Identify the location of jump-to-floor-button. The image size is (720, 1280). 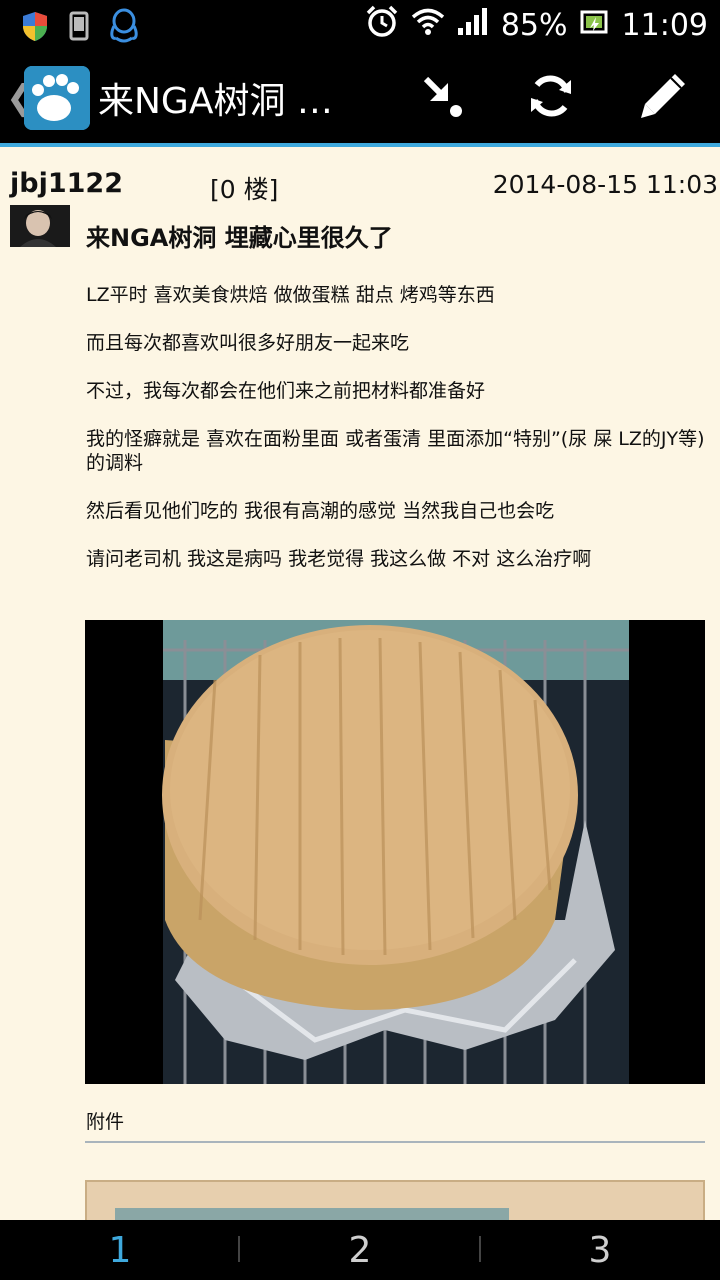
(441, 98).